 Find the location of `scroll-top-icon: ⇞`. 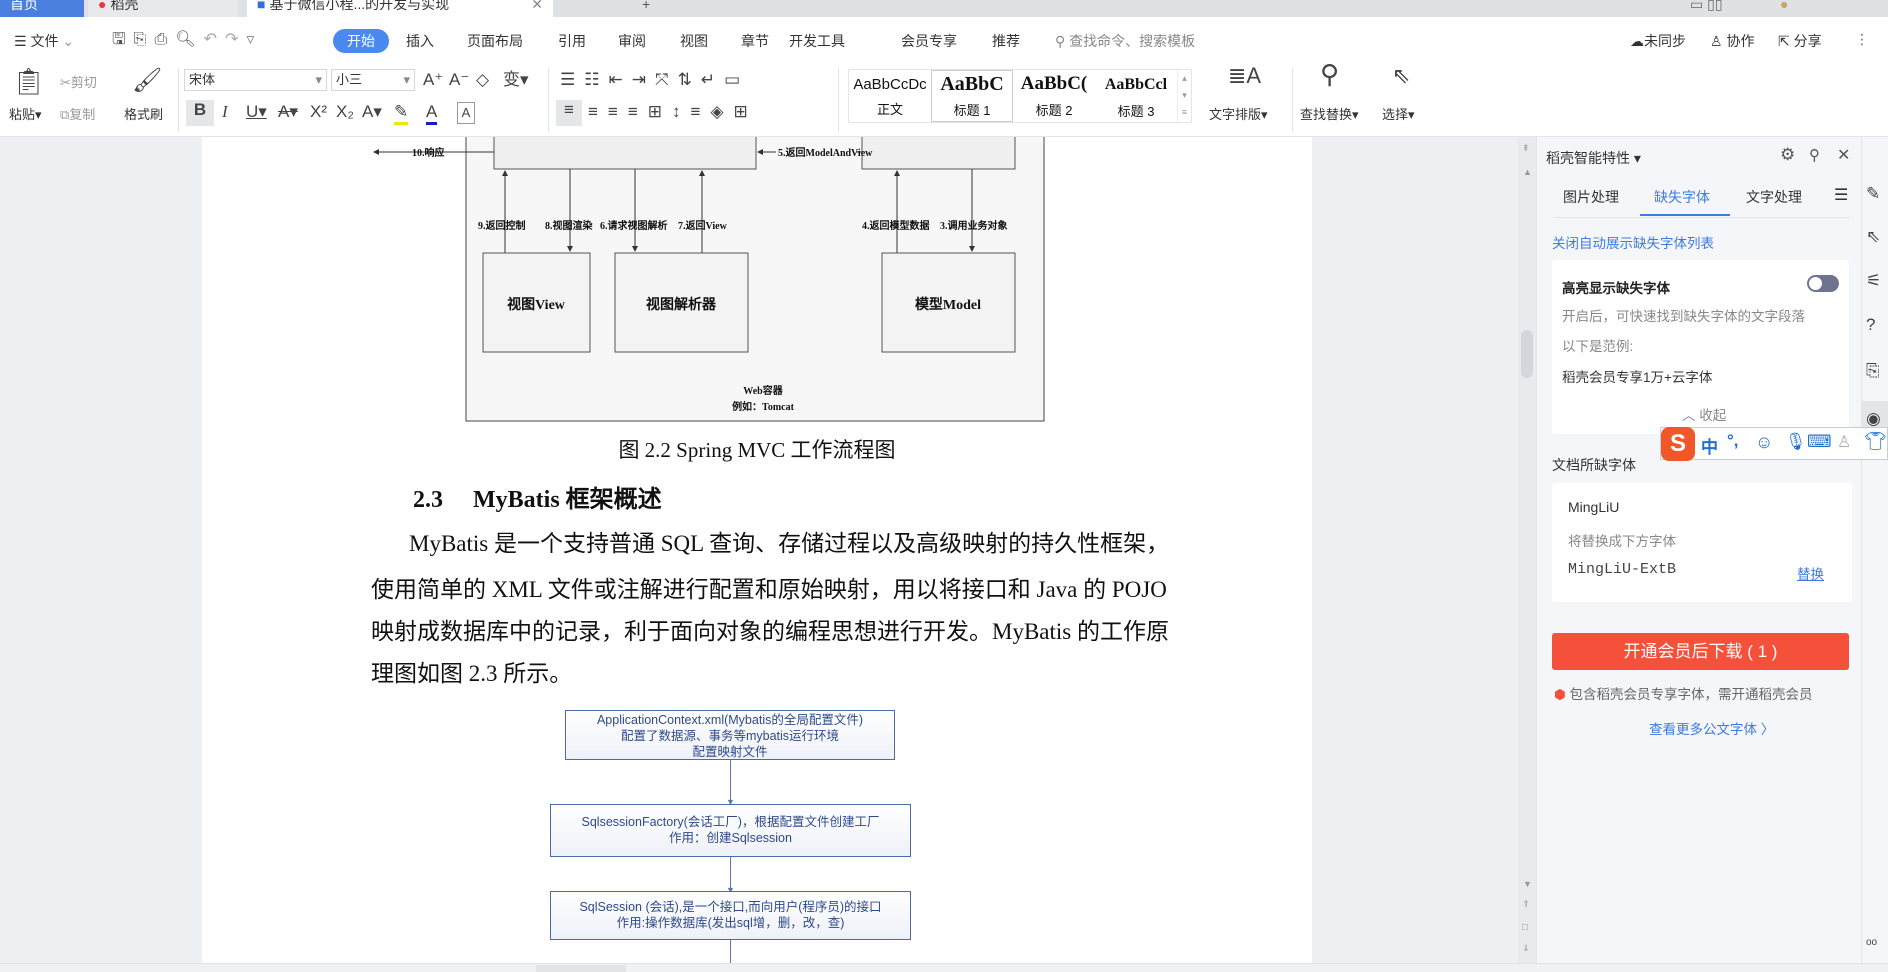

scroll-top-icon: ⇞ is located at coordinates (1526, 148).